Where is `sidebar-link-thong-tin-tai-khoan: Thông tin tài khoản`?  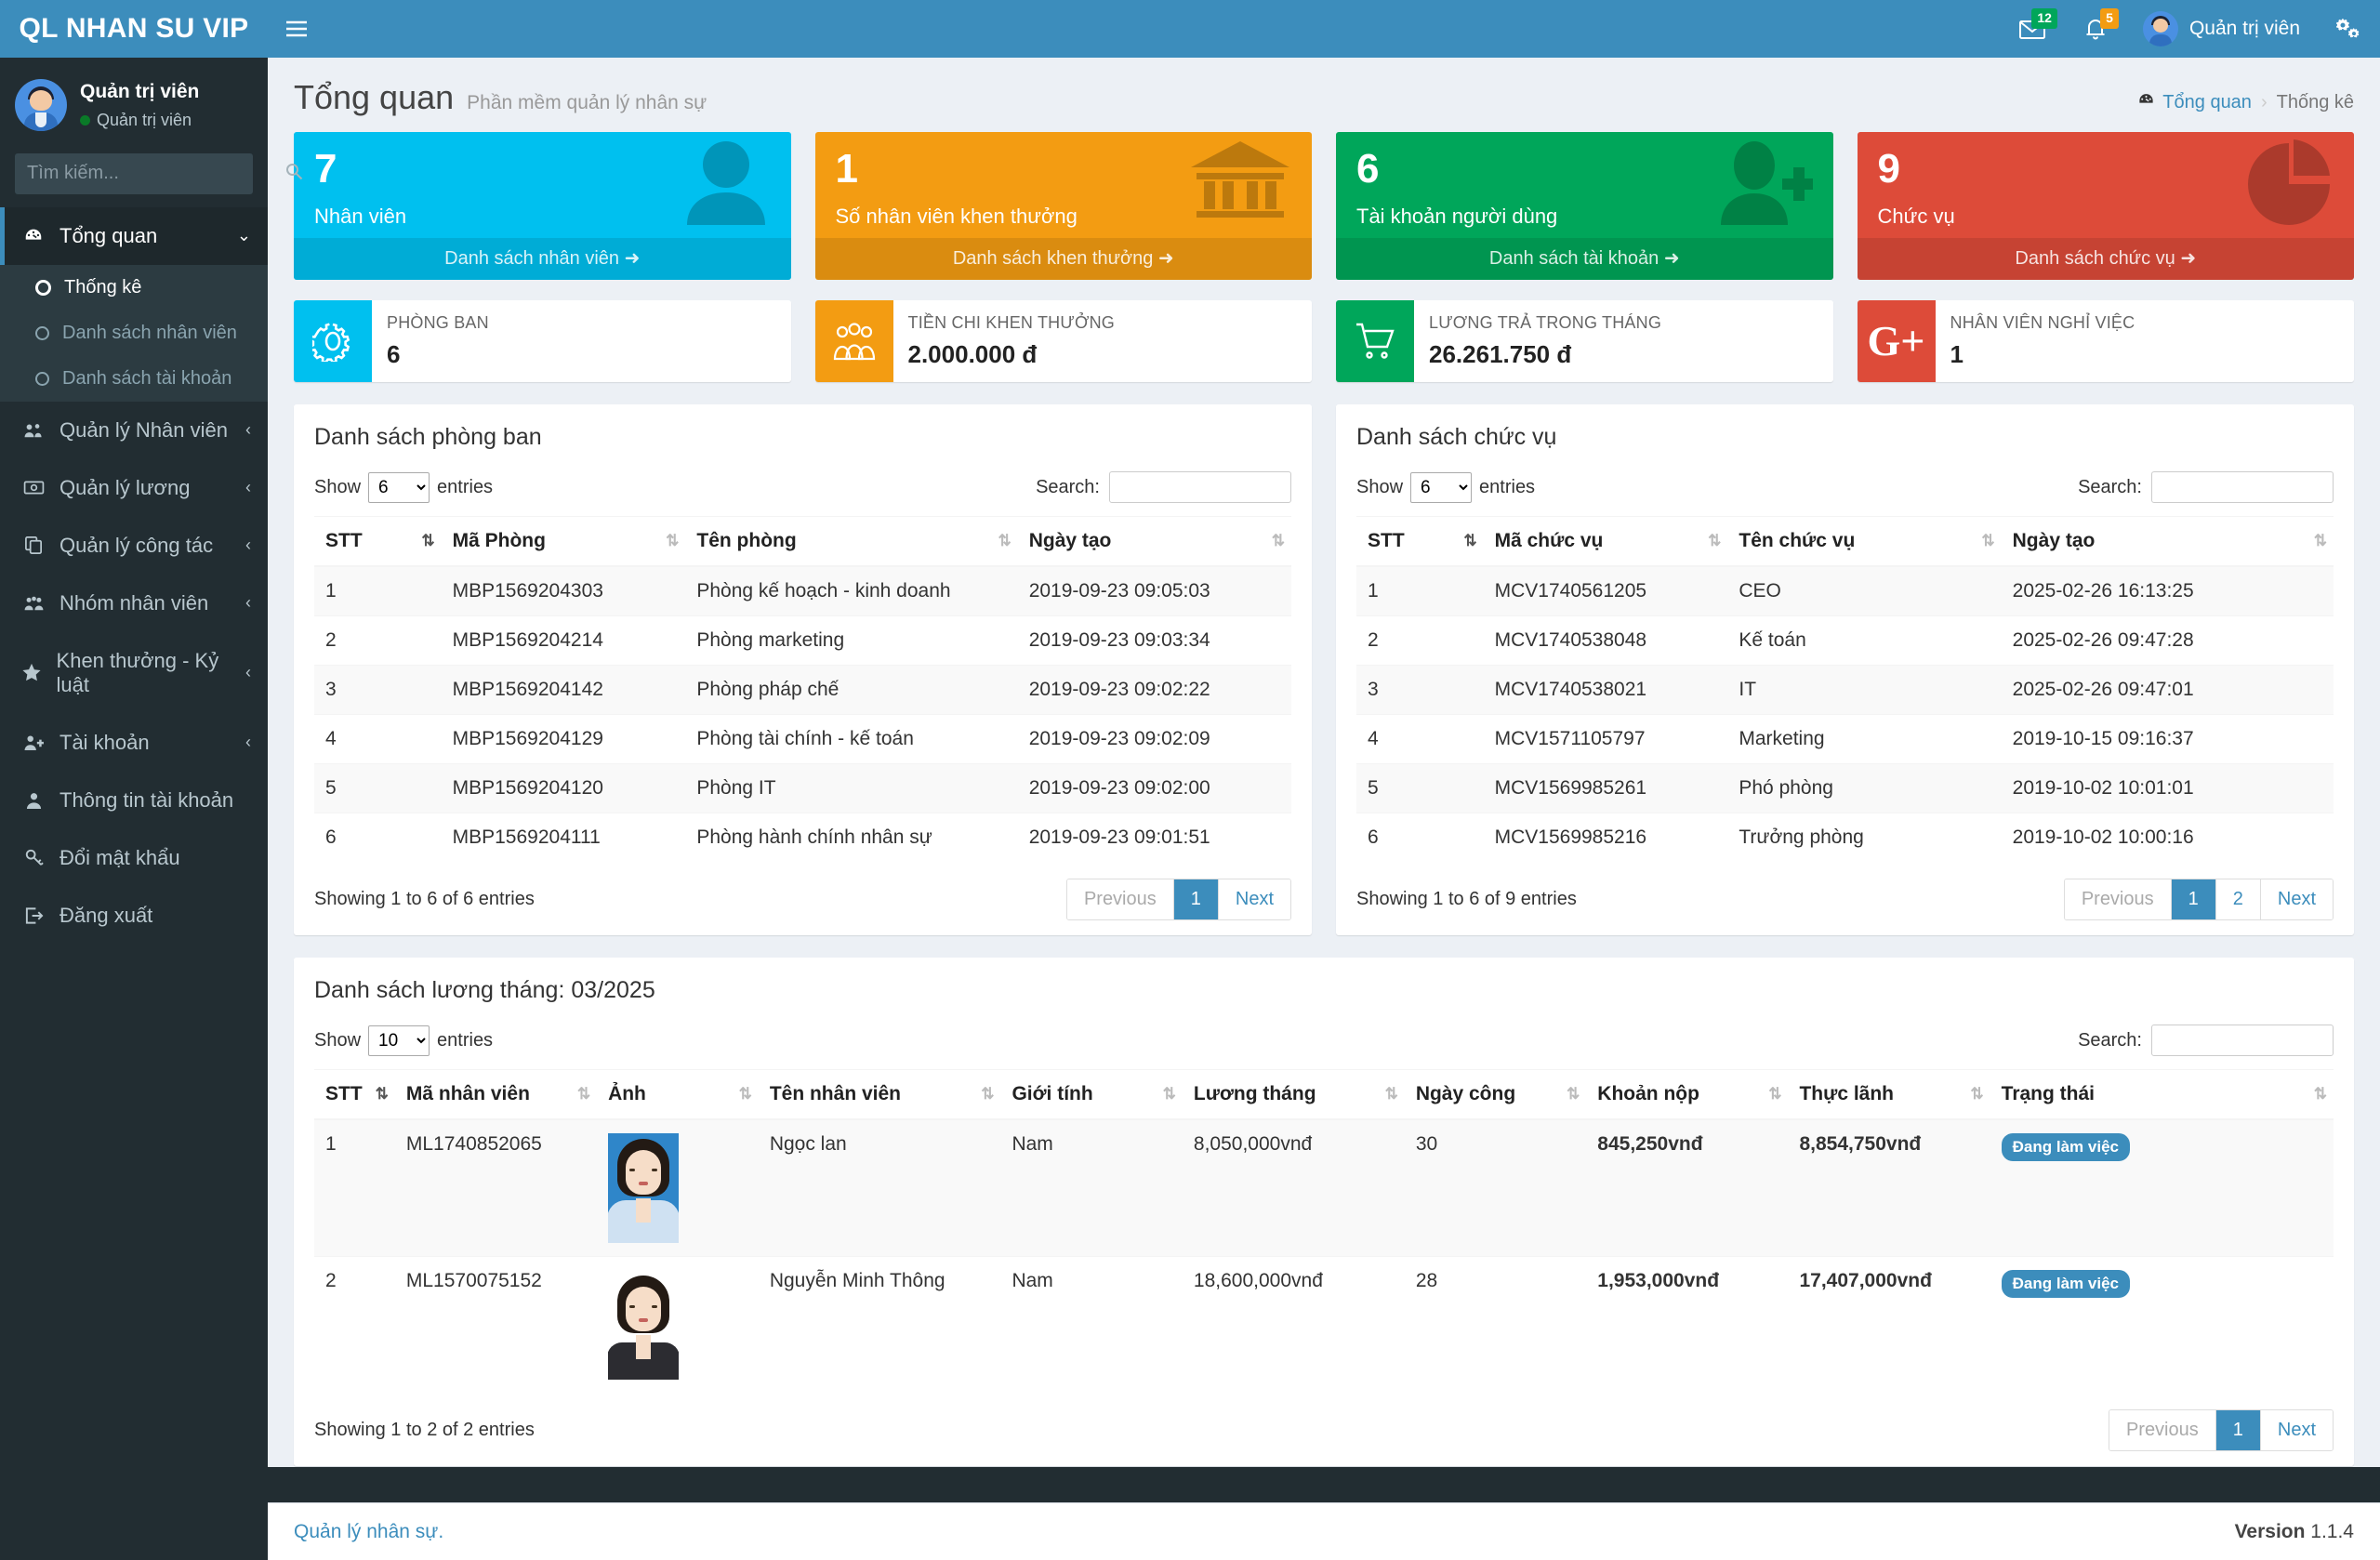
sidebar-link-thong-tin-tai-khoan: Thông tin tài khoản is located at coordinates (134, 800).